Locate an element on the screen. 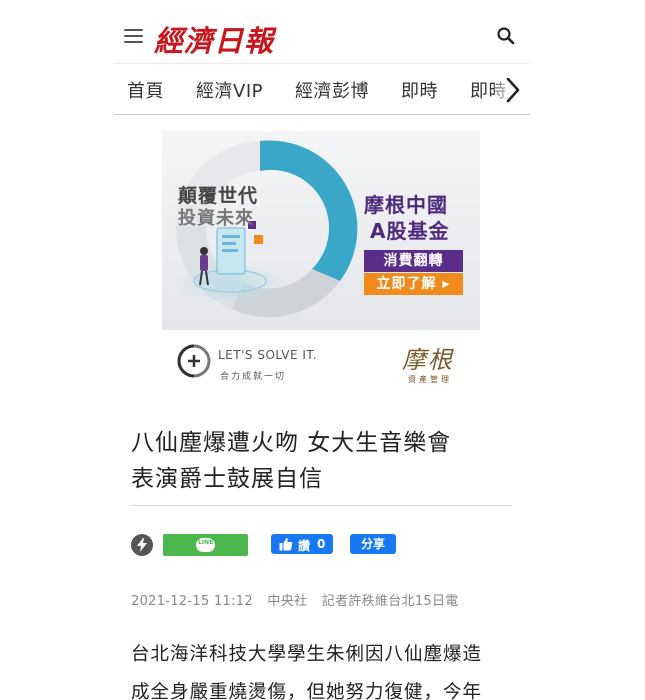 This screenshot has height=700, width=645. headline-line-2: 表演爵士鼓展自信 is located at coordinates (227, 479).